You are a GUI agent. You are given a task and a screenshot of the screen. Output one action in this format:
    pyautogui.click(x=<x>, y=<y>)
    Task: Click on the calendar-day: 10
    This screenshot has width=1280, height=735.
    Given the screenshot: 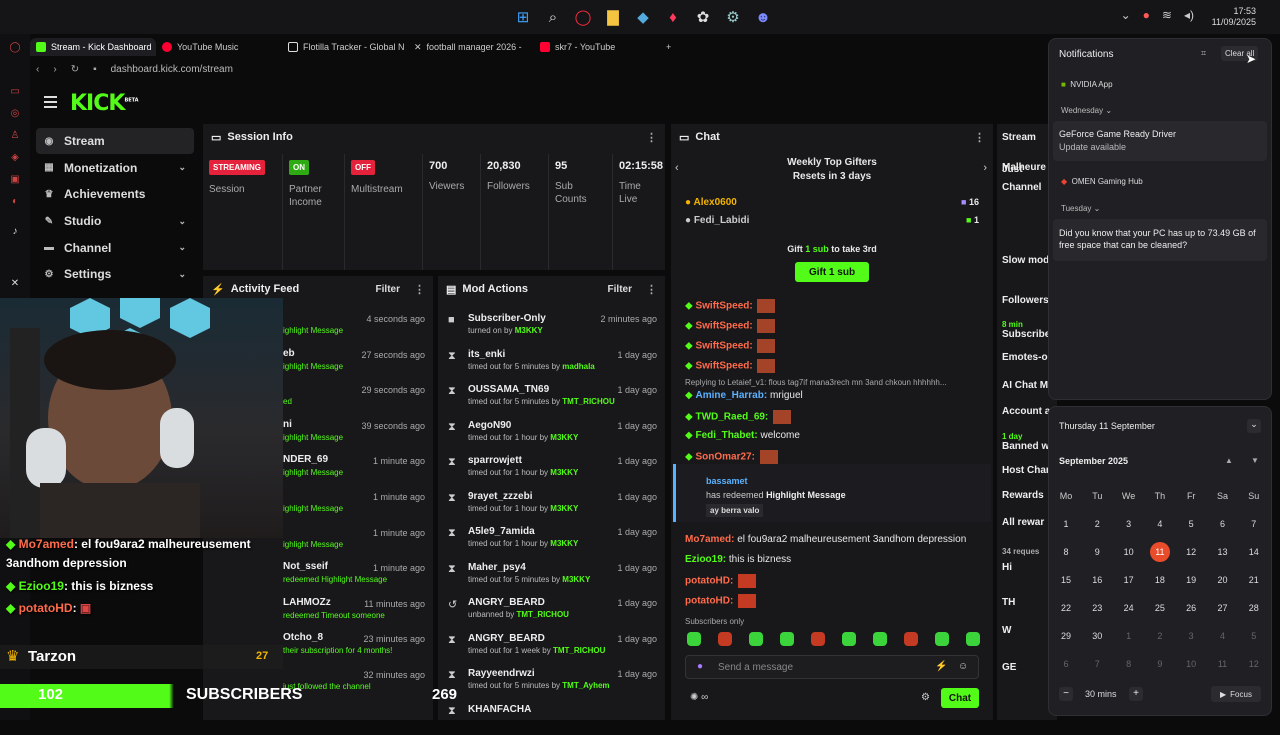 What is the action you would take?
    pyautogui.click(x=1129, y=552)
    